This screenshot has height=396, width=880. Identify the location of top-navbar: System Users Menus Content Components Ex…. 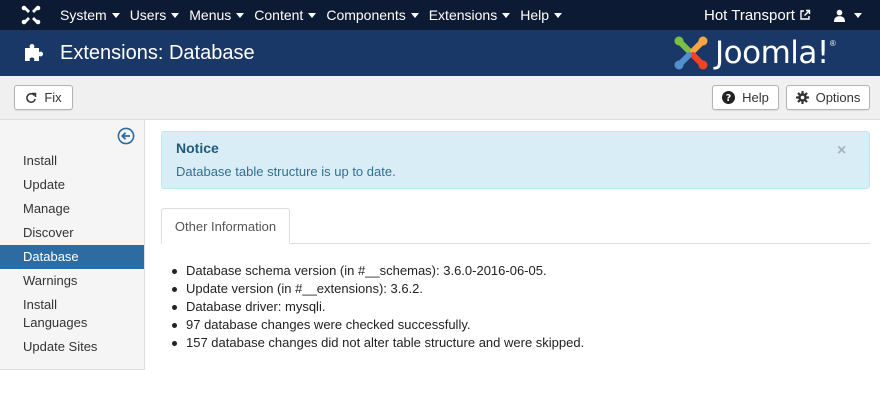
(440, 15).